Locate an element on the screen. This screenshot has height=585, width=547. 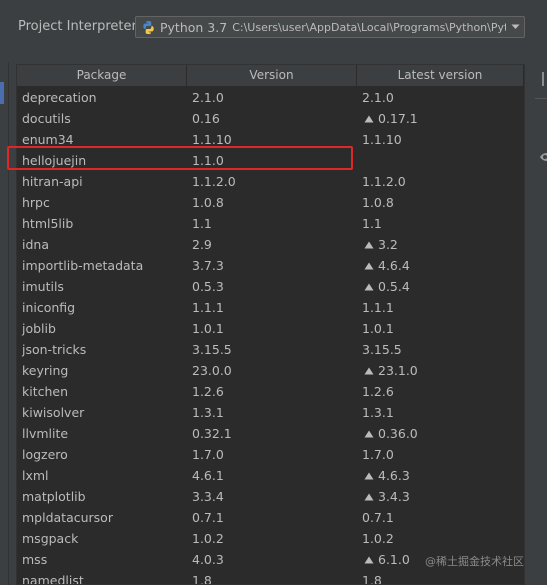
package-latest-version: 4.6.4 is located at coordinates (440, 265).